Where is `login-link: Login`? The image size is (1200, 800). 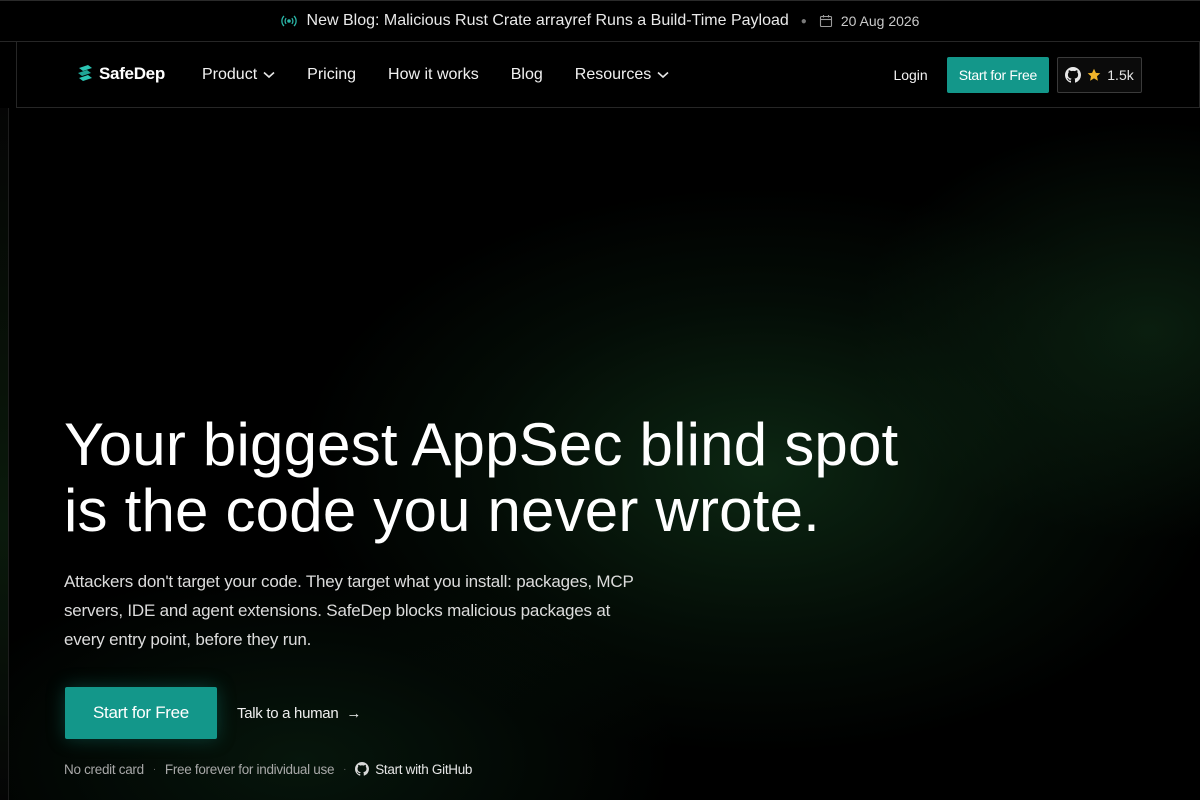 login-link: Login is located at coordinates (910, 75).